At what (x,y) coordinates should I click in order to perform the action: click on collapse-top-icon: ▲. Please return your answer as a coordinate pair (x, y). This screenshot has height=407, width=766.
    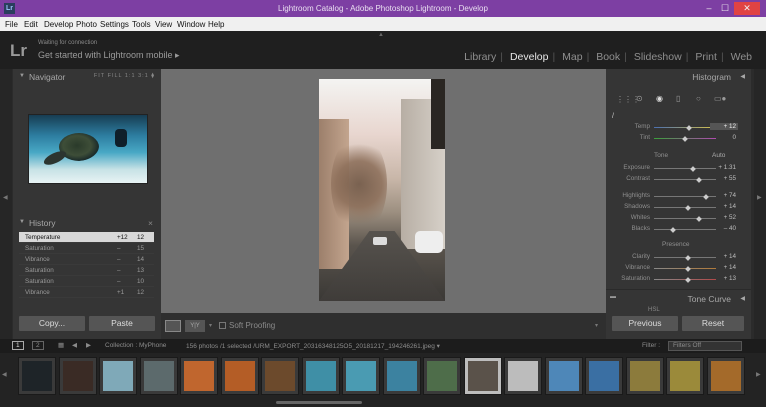
    Looking at the image, I should click on (381, 35).